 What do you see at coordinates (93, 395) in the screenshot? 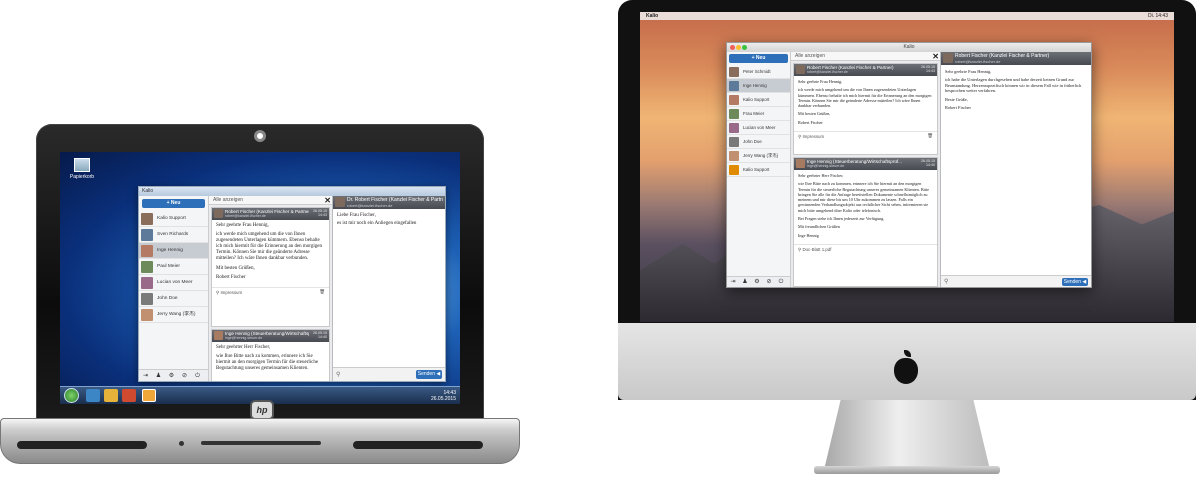
I see `ie-taskbar-icon` at bounding box center [93, 395].